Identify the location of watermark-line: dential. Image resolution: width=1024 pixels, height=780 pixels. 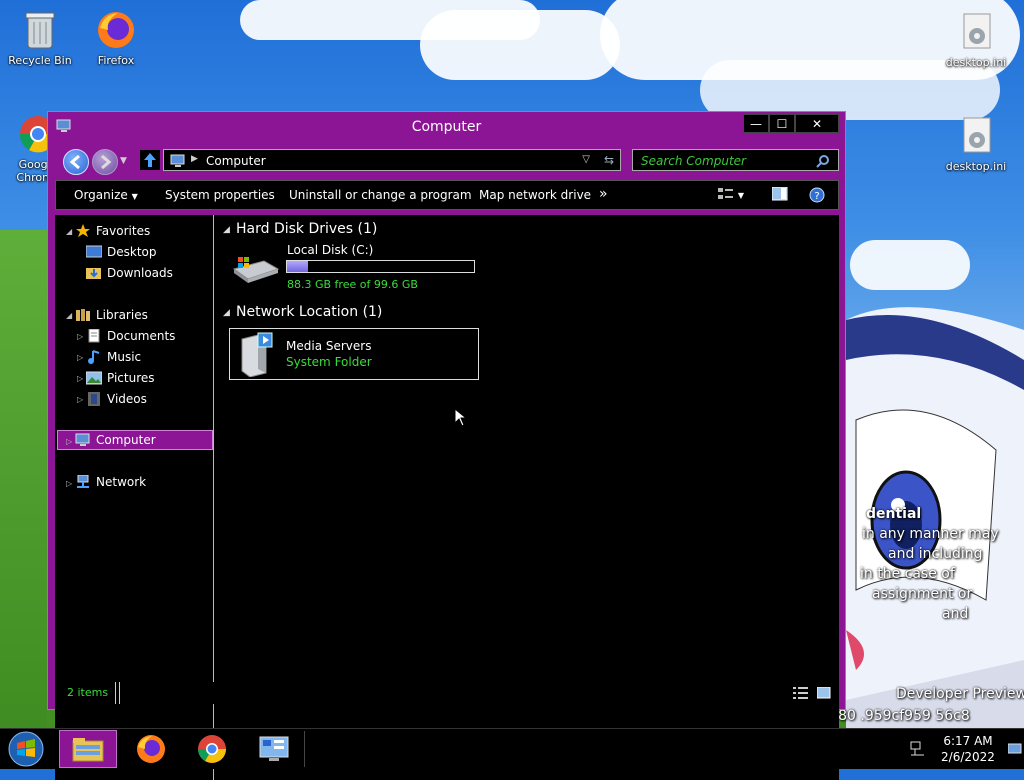
(894, 514).